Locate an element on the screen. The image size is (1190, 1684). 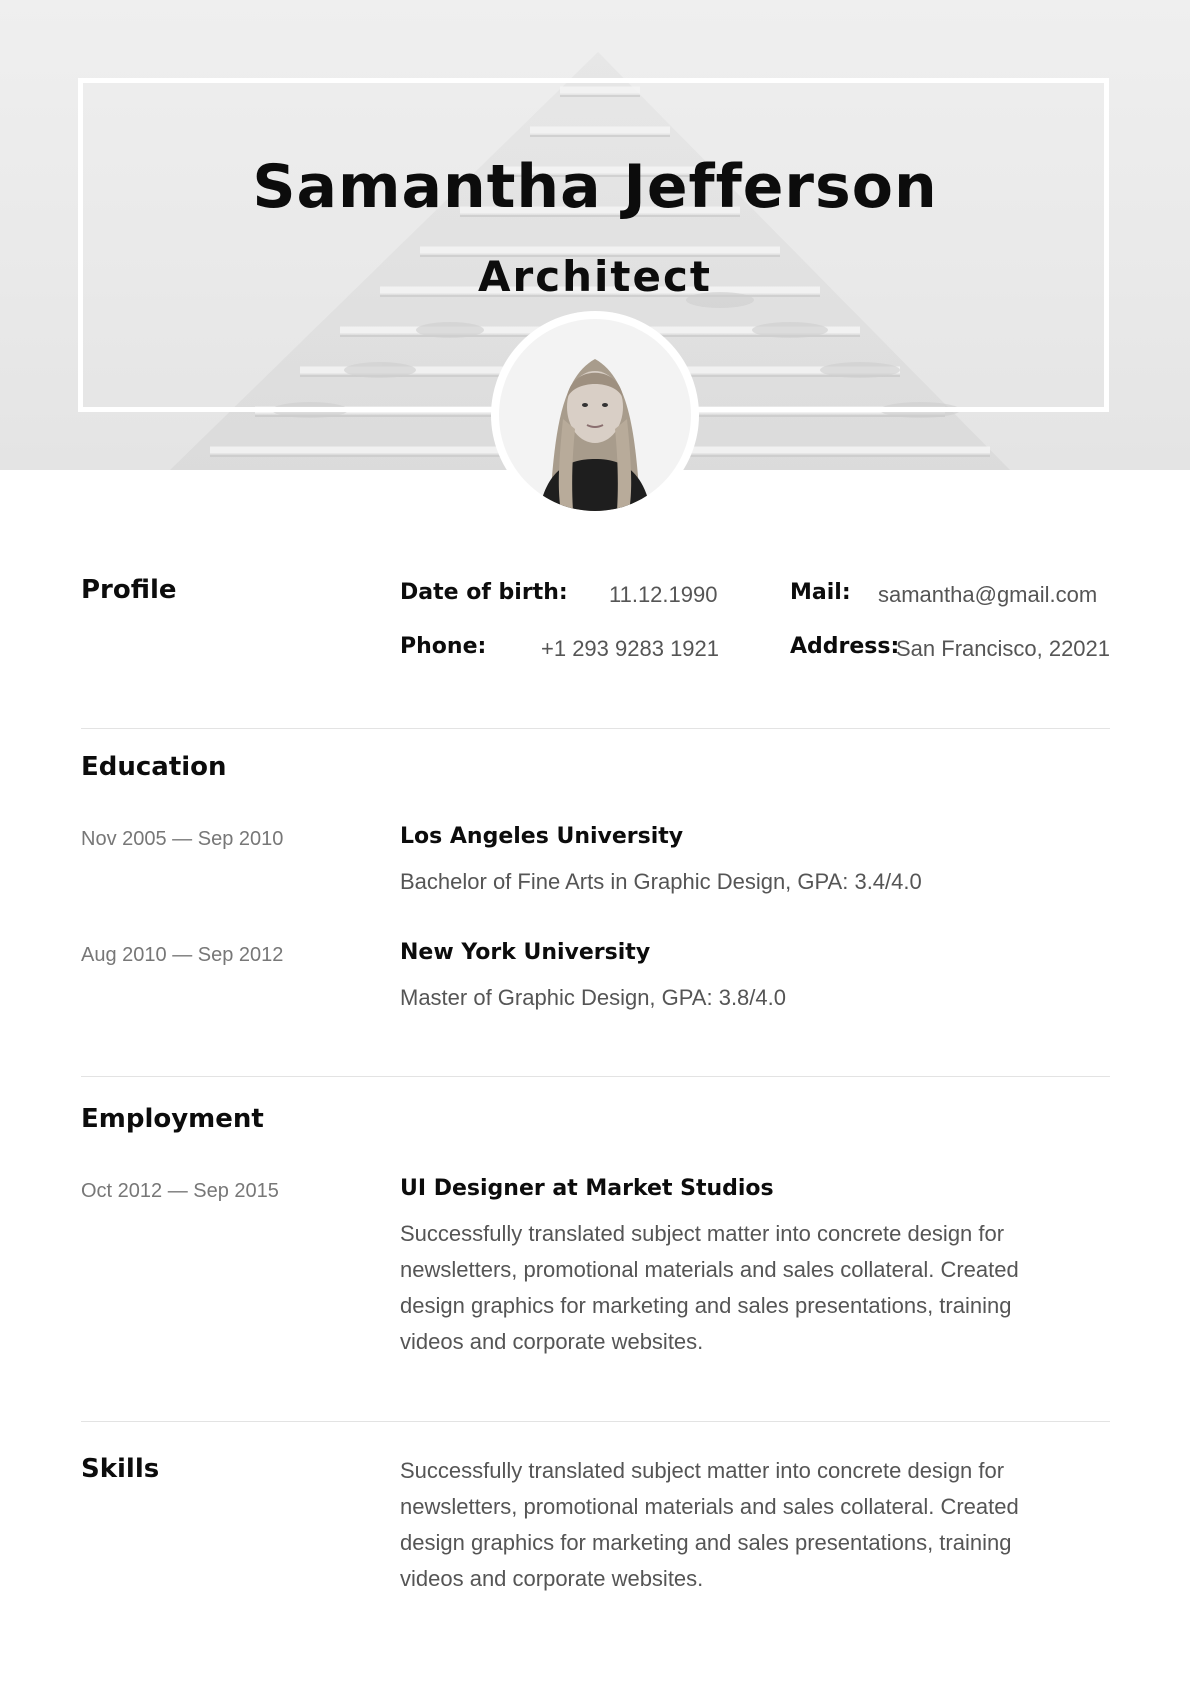
education-school: New York University is located at coordinates (525, 952).